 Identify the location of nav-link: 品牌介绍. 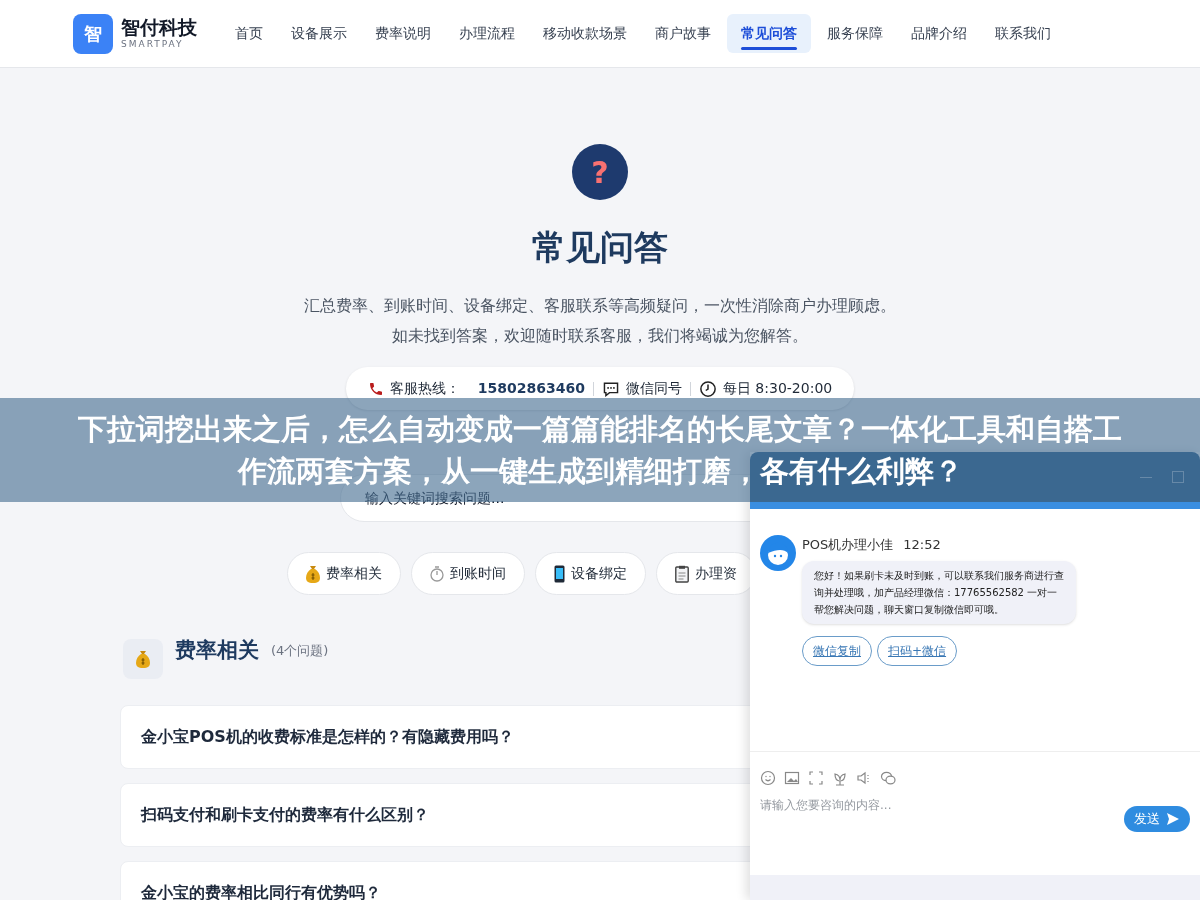
(939, 33).